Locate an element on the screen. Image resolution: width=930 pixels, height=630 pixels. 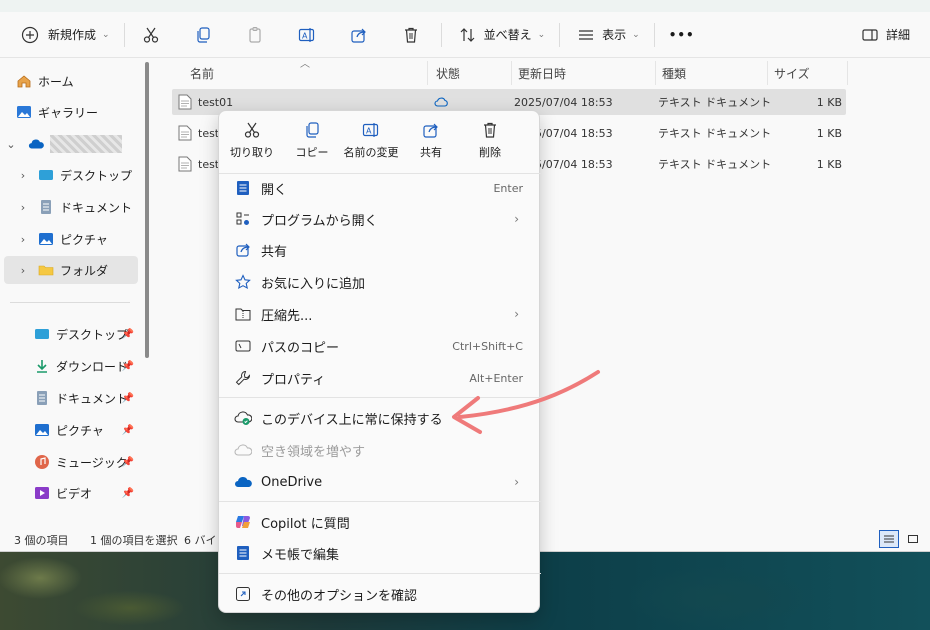
selected-count: 1 個の項目を選択 is located at coordinates (134, 540).